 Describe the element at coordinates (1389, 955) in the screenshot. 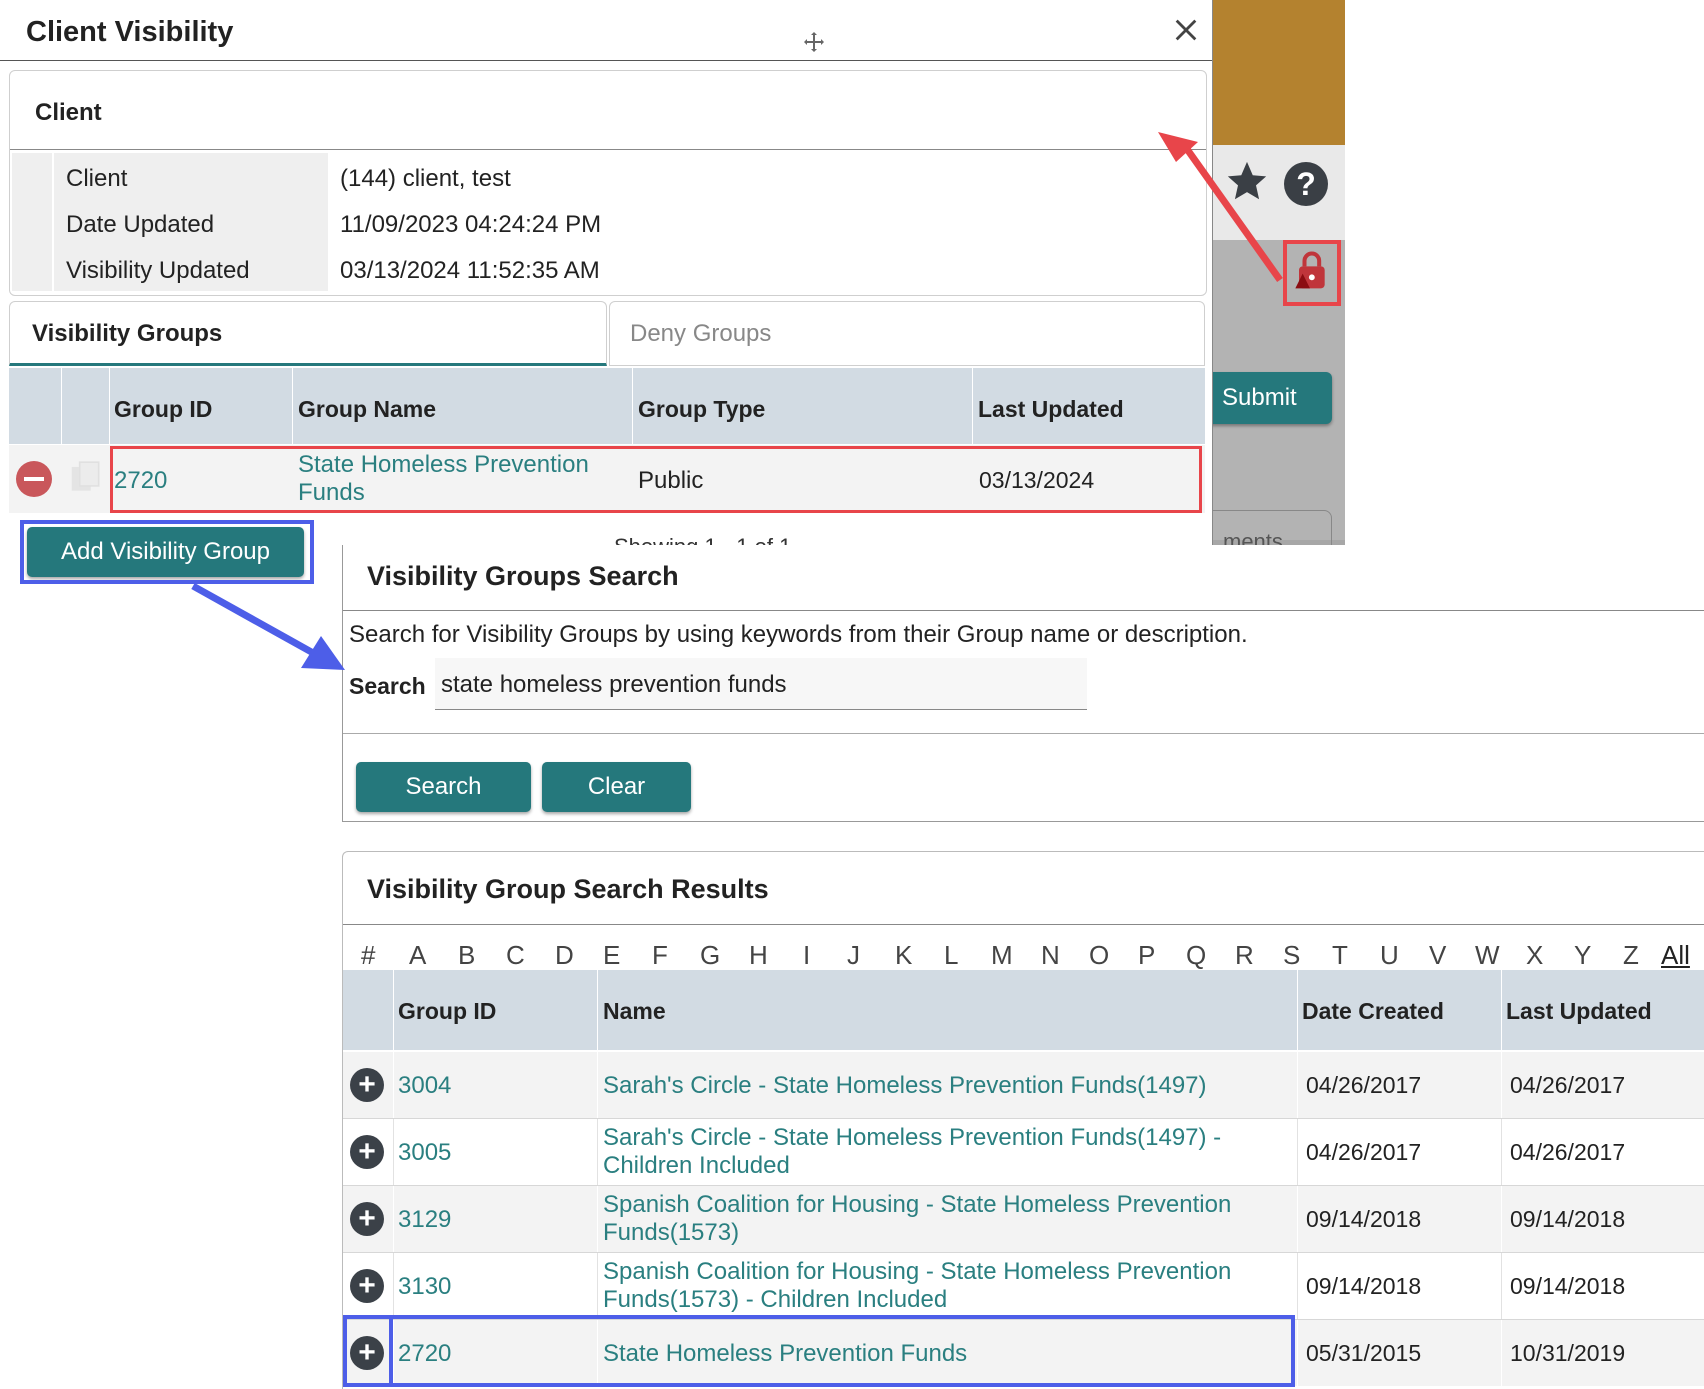

I see `alpha-filter-u: U` at that location.